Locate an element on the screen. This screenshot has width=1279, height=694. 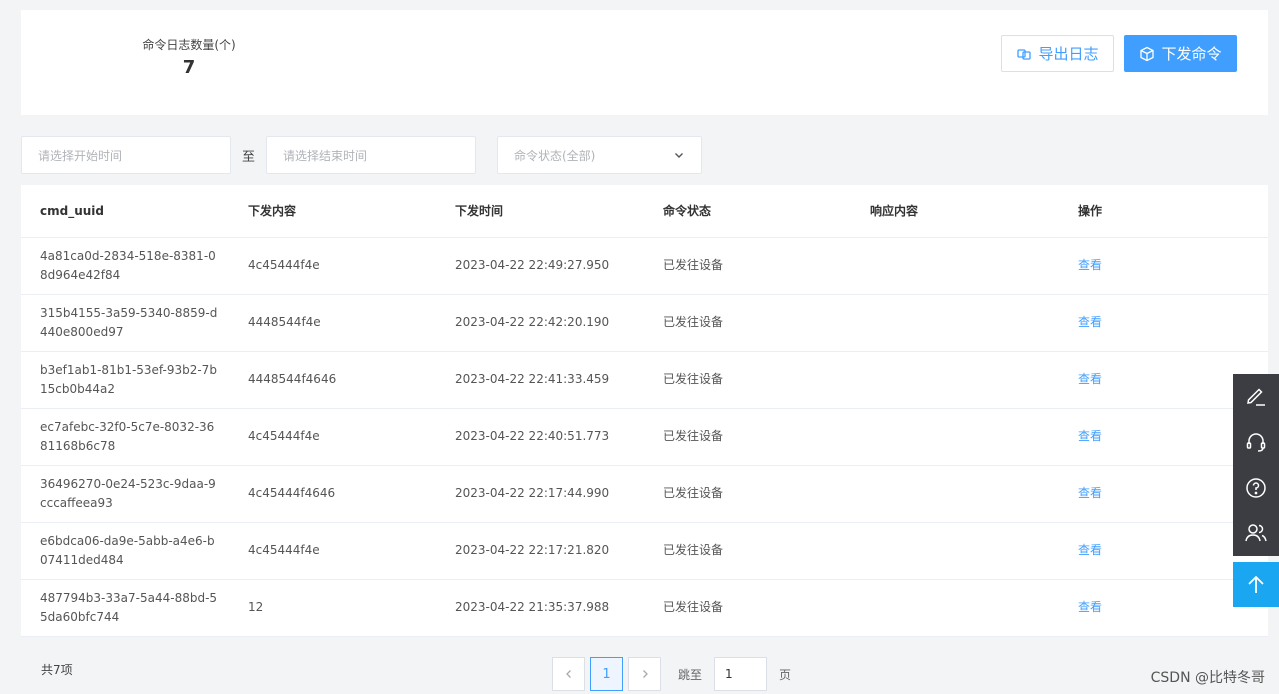
side-tool-users is located at coordinates (1256, 534).